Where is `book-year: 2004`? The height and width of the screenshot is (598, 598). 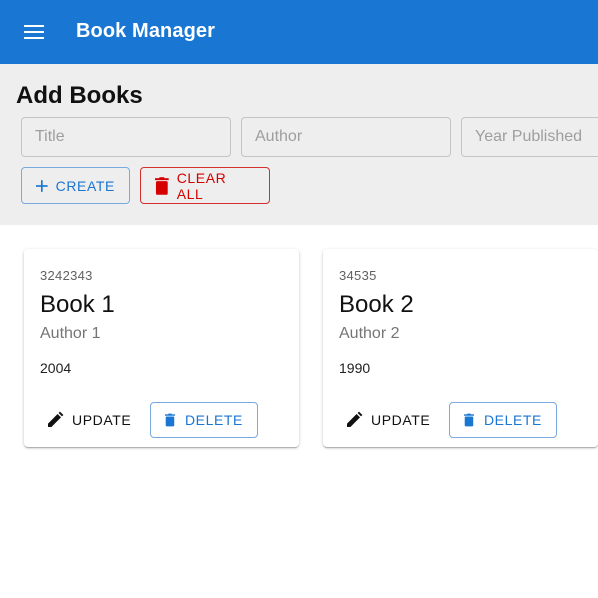
book-year: 2004 is located at coordinates (56, 368).